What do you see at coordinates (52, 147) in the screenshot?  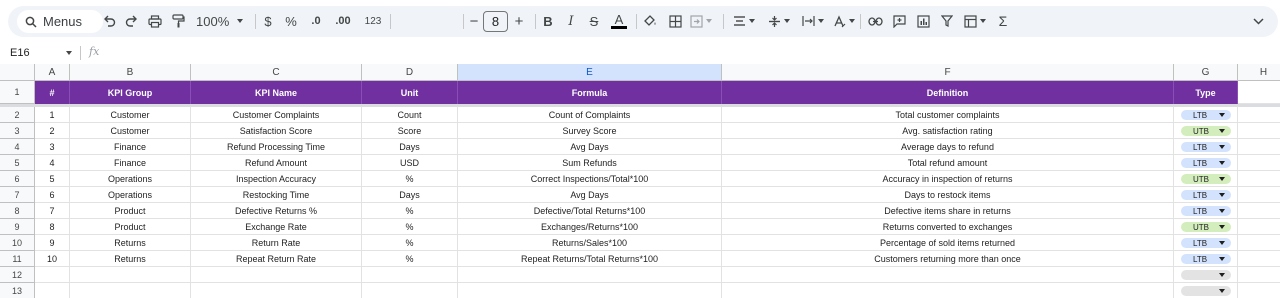 I see `table-cell: 3` at bounding box center [52, 147].